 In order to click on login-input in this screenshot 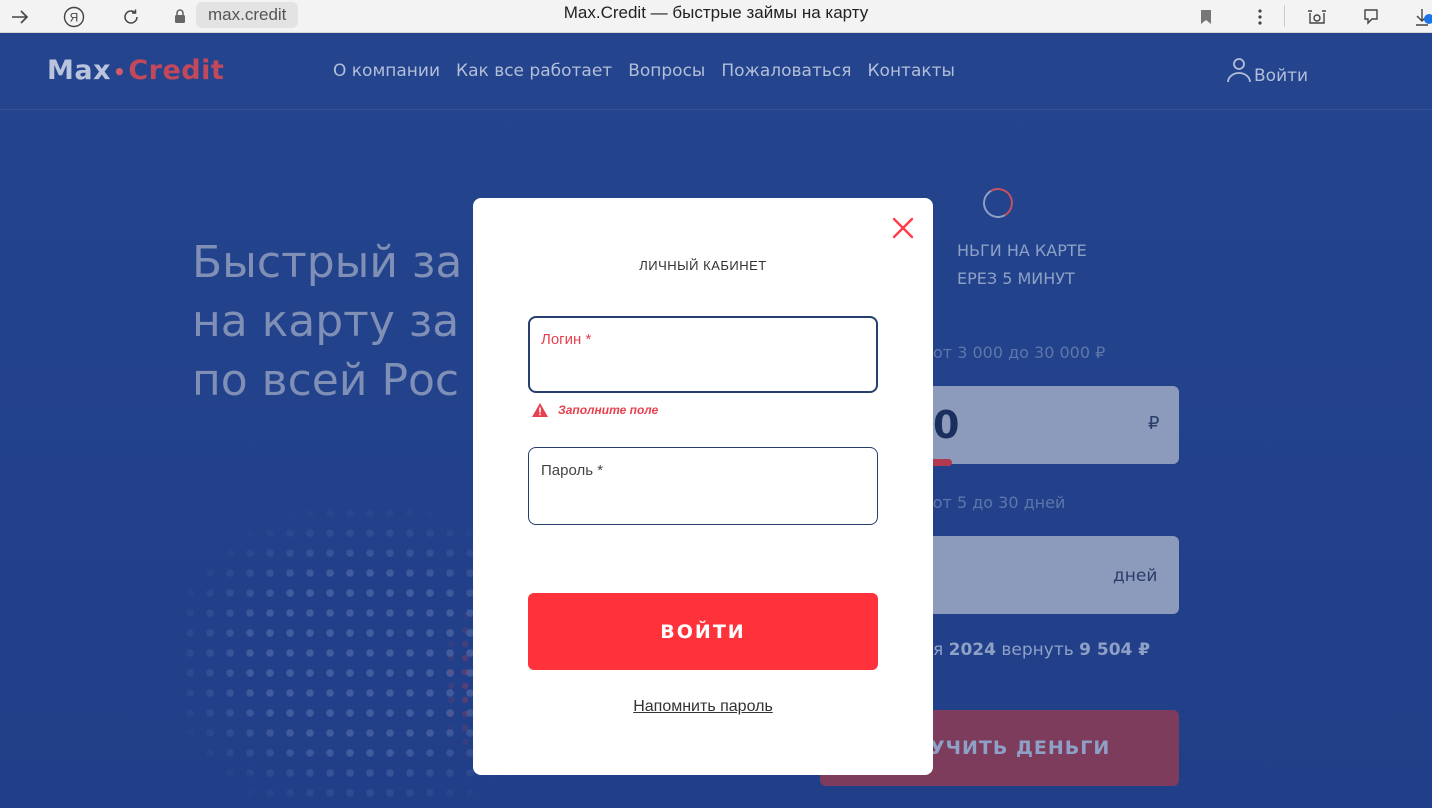, I will do `click(702, 366)`.